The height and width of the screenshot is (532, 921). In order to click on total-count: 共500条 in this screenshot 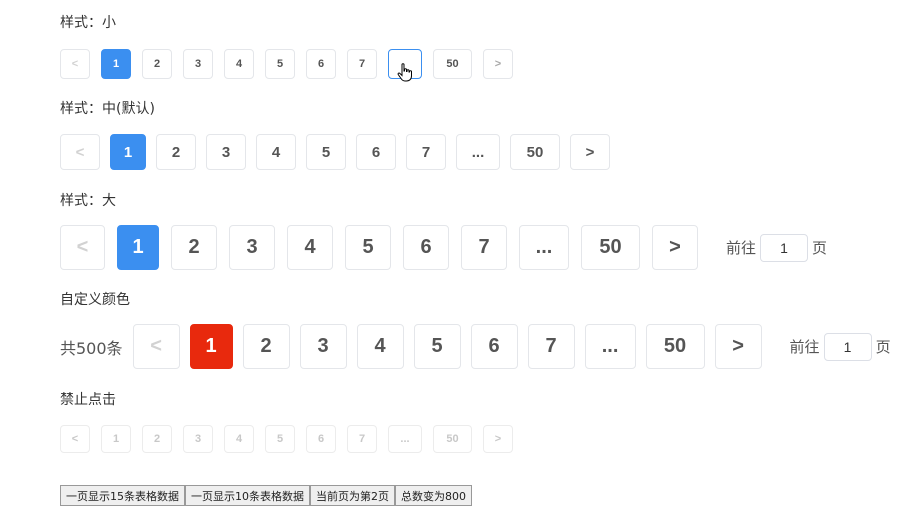, I will do `click(91, 348)`.